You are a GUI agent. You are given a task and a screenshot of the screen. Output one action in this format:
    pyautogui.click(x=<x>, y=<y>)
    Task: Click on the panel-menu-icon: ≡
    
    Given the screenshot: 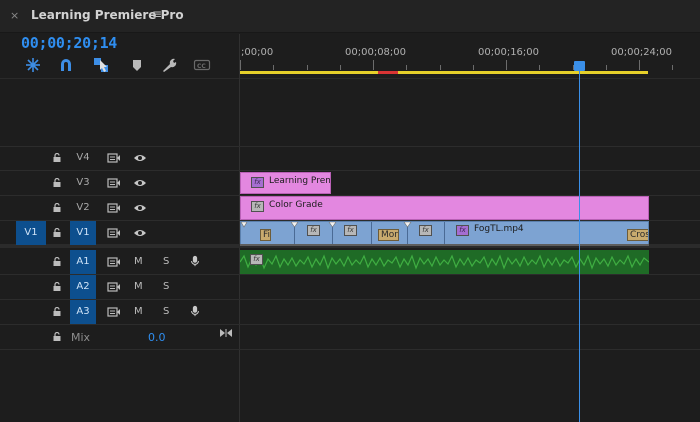 What is the action you would take?
    pyautogui.click(x=157, y=14)
    